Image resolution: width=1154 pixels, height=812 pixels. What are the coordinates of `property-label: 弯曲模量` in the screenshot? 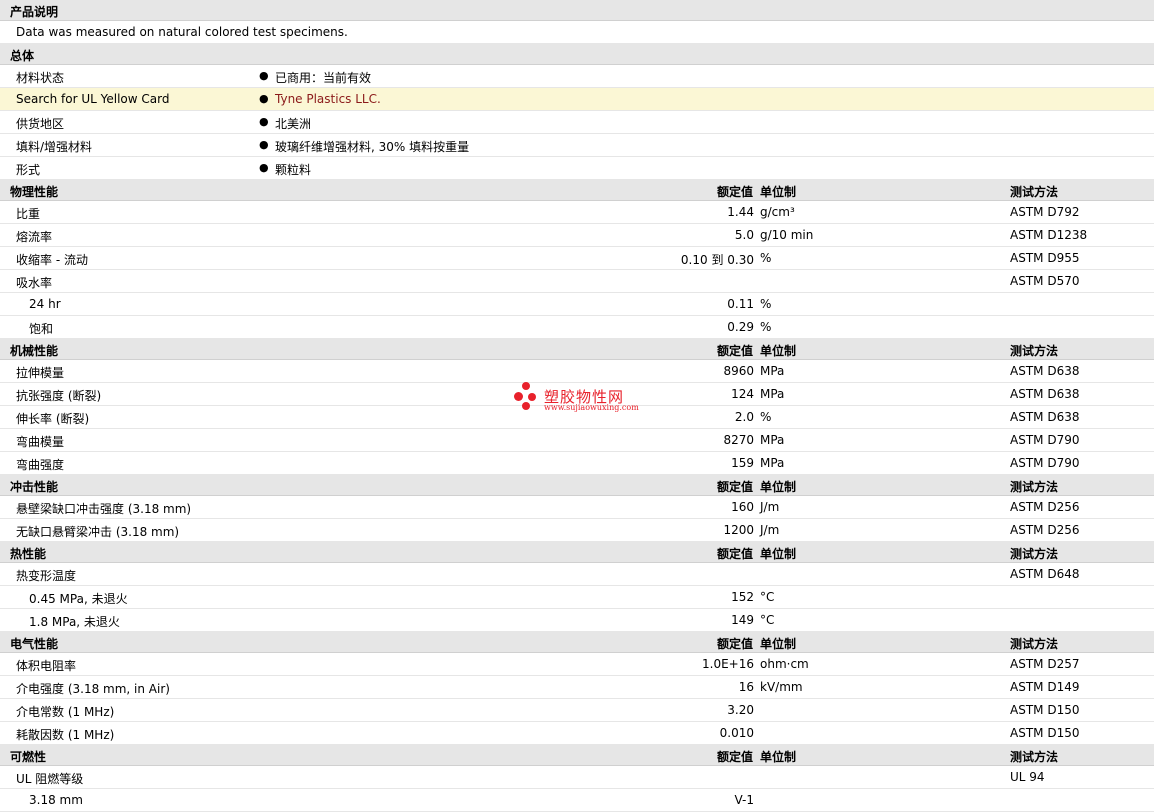 It's located at (40, 442).